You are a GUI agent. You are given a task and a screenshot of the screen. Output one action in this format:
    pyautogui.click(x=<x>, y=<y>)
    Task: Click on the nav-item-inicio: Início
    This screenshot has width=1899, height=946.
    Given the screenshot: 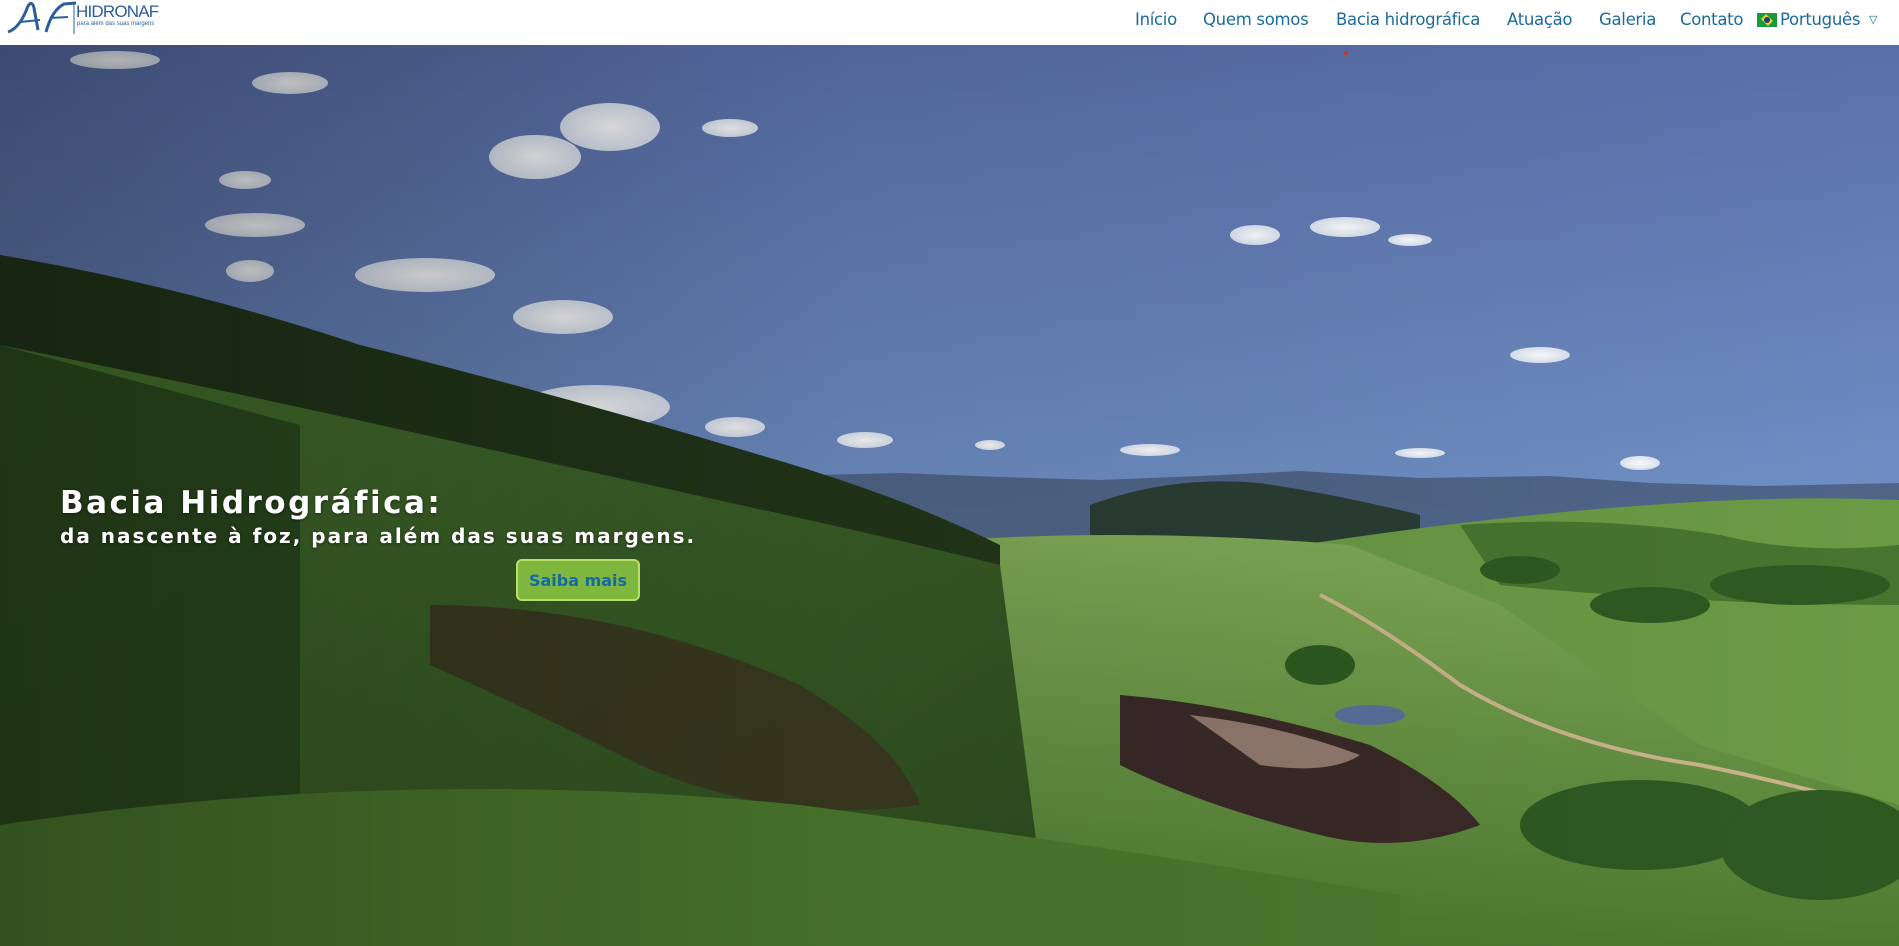 What is the action you would take?
    pyautogui.click(x=1156, y=19)
    